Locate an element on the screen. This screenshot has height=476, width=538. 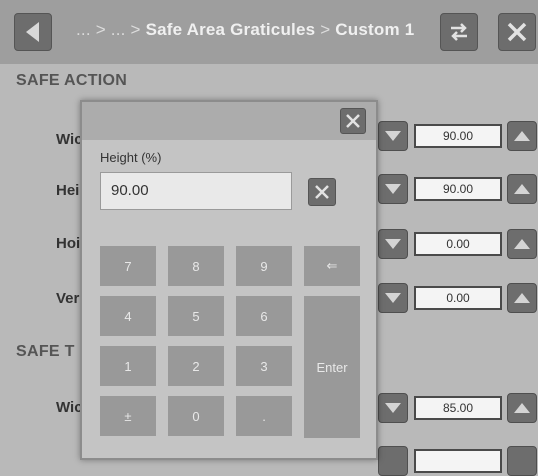
key-4: 4 is located at coordinates (128, 316).